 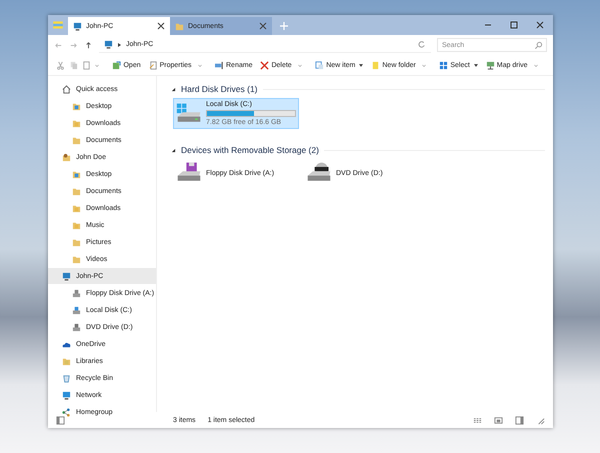 I want to click on group-header: Devices with Removable Storage (2), so click(x=250, y=150).